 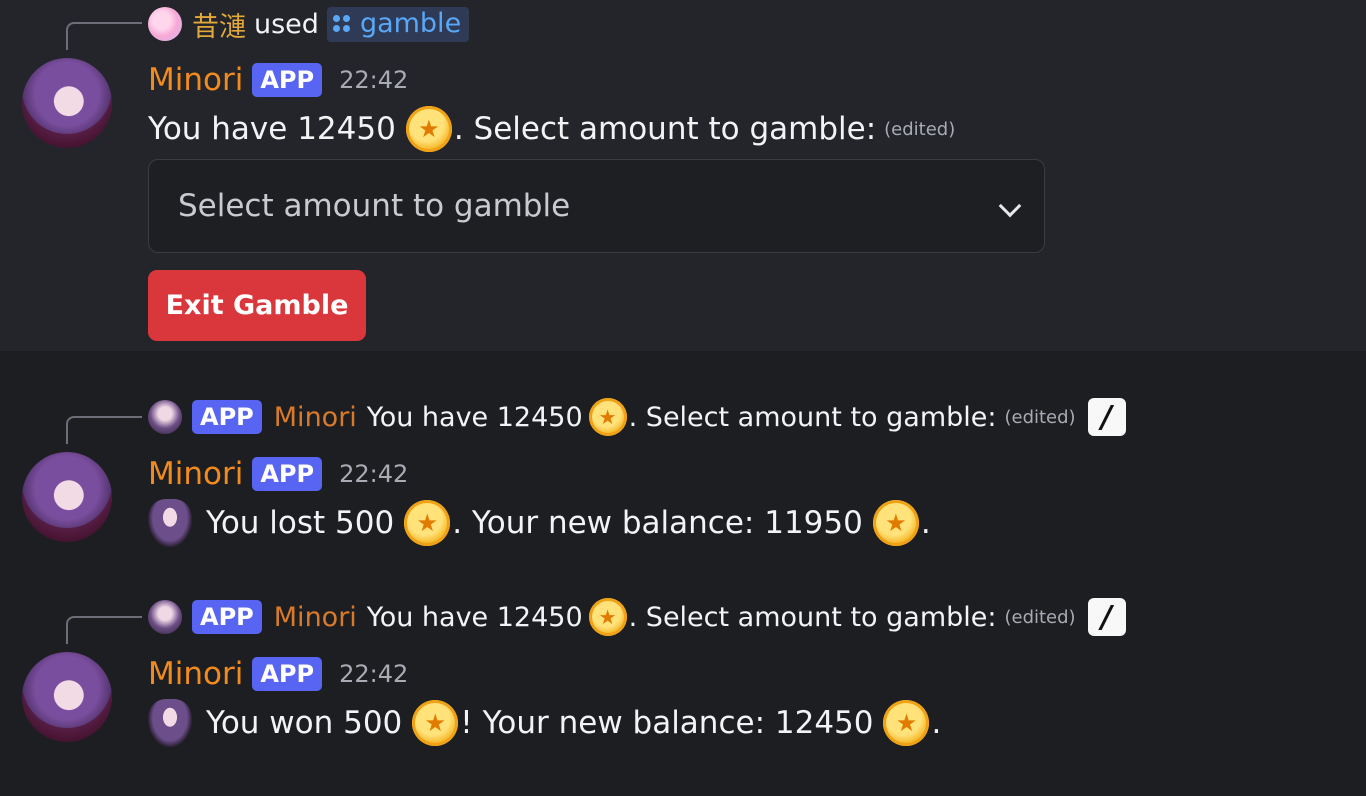 What do you see at coordinates (286, 24) in the screenshot?
I see `used-label: used` at bounding box center [286, 24].